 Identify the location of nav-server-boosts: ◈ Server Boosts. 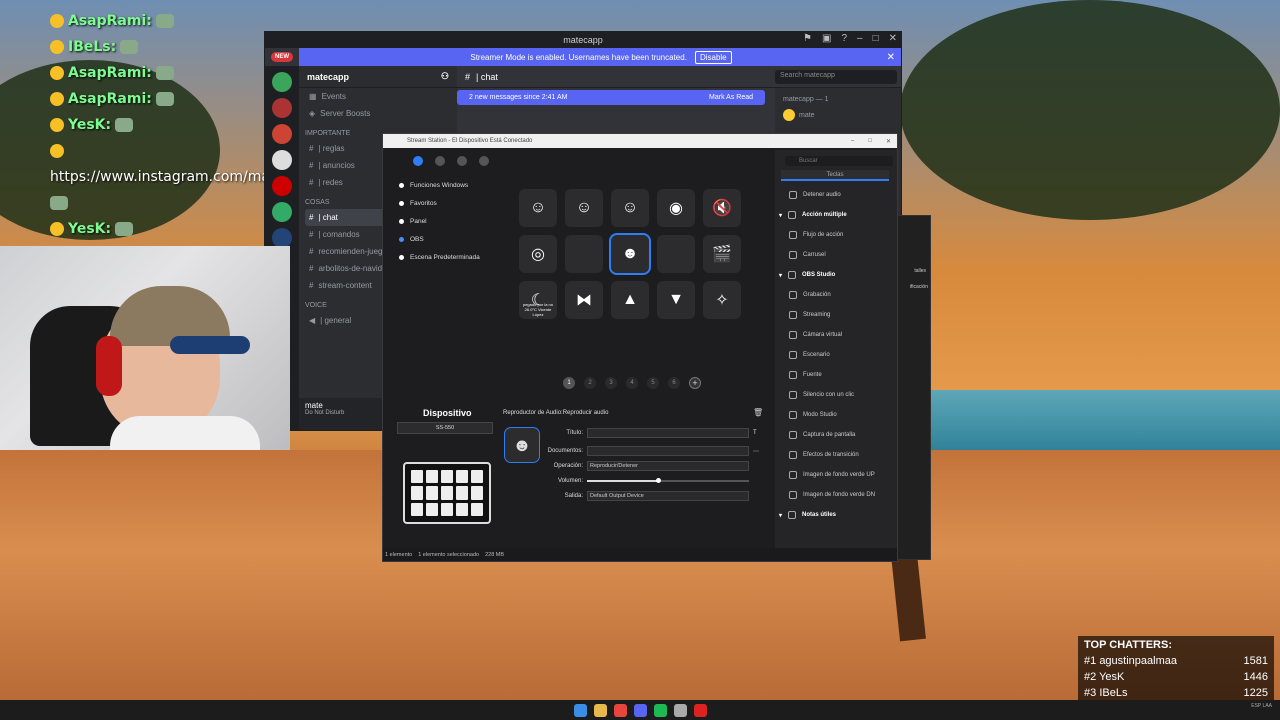
(378, 113).